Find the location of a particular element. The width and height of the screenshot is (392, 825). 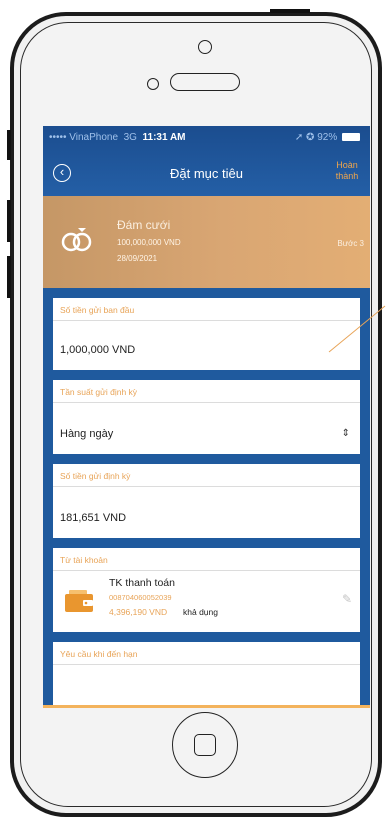

mute-switch is located at coordinates (9, 145).